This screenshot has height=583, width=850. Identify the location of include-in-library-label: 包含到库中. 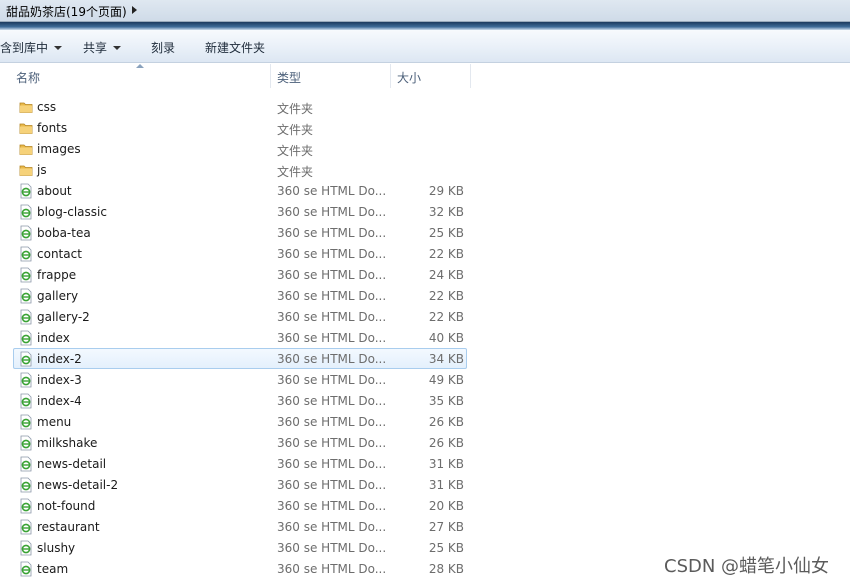
(24, 48).